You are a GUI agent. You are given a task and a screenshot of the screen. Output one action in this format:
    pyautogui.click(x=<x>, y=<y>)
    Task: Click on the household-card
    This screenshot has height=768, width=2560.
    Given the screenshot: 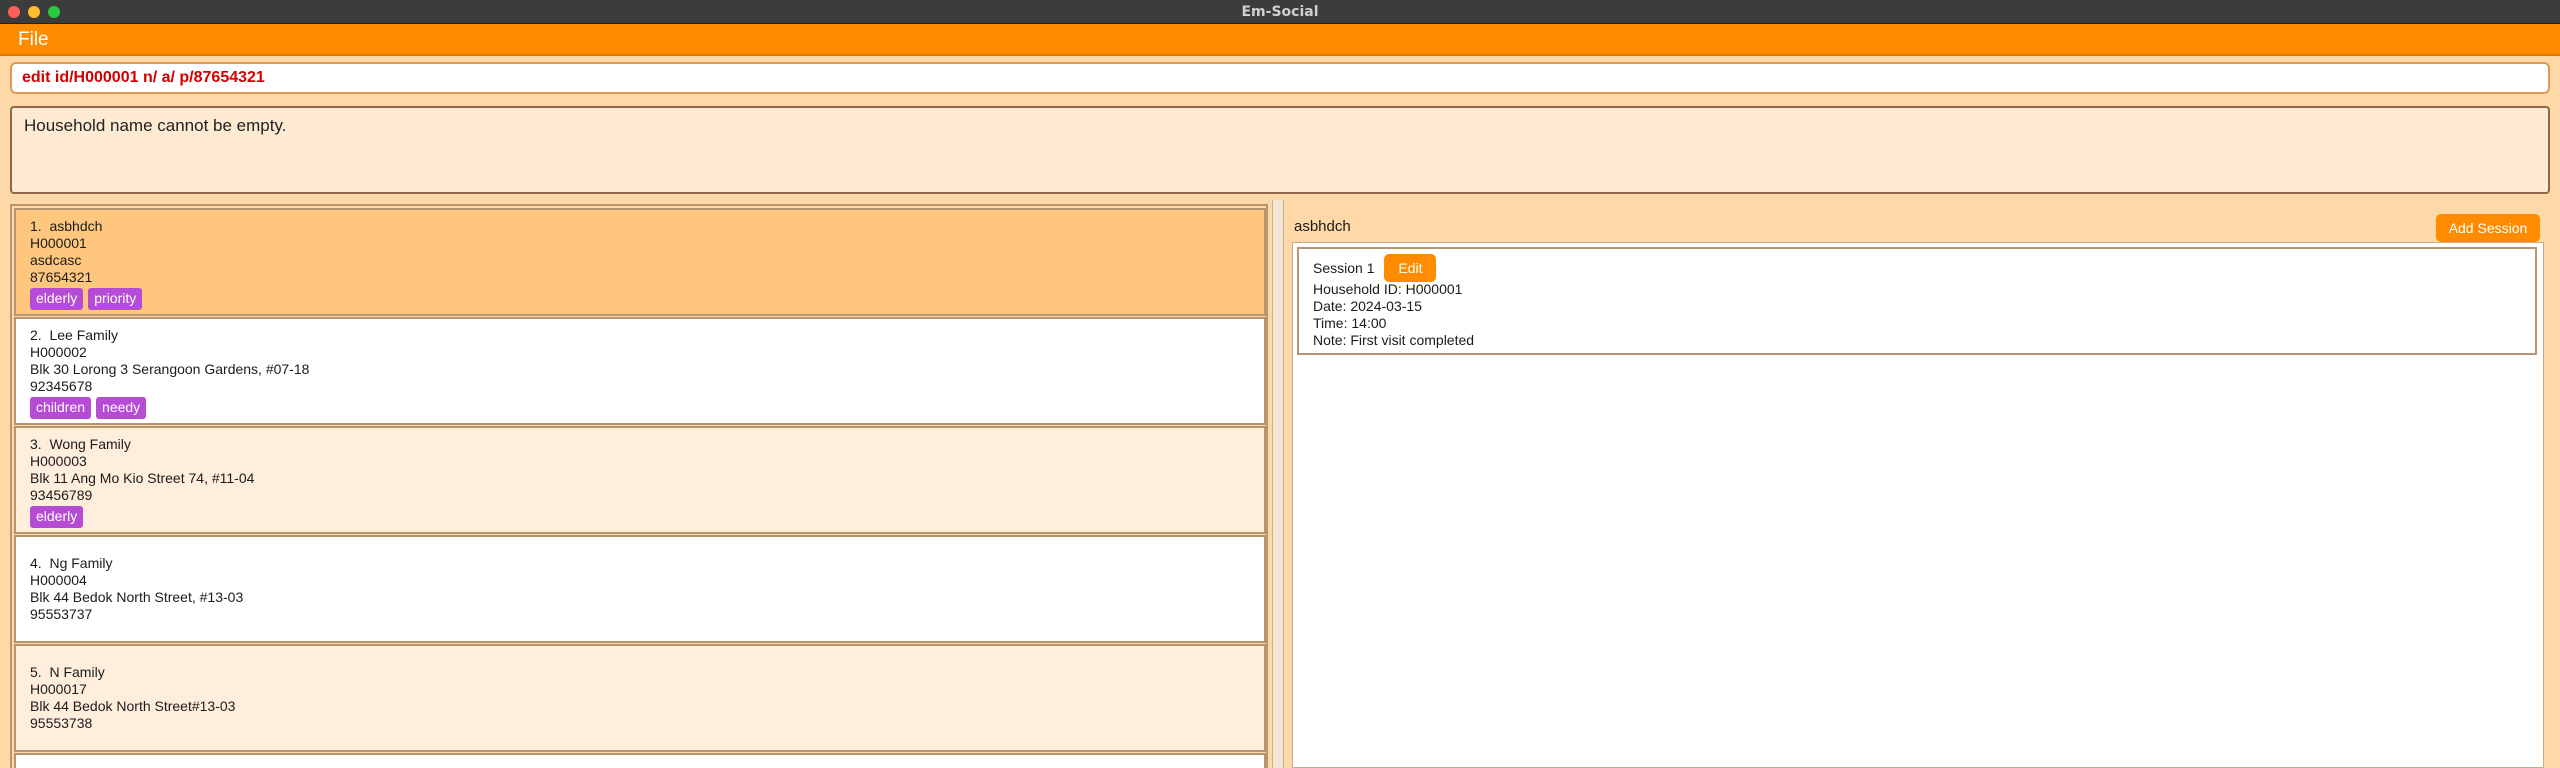 What is the action you would take?
    pyautogui.click(x=640, y=760)
    